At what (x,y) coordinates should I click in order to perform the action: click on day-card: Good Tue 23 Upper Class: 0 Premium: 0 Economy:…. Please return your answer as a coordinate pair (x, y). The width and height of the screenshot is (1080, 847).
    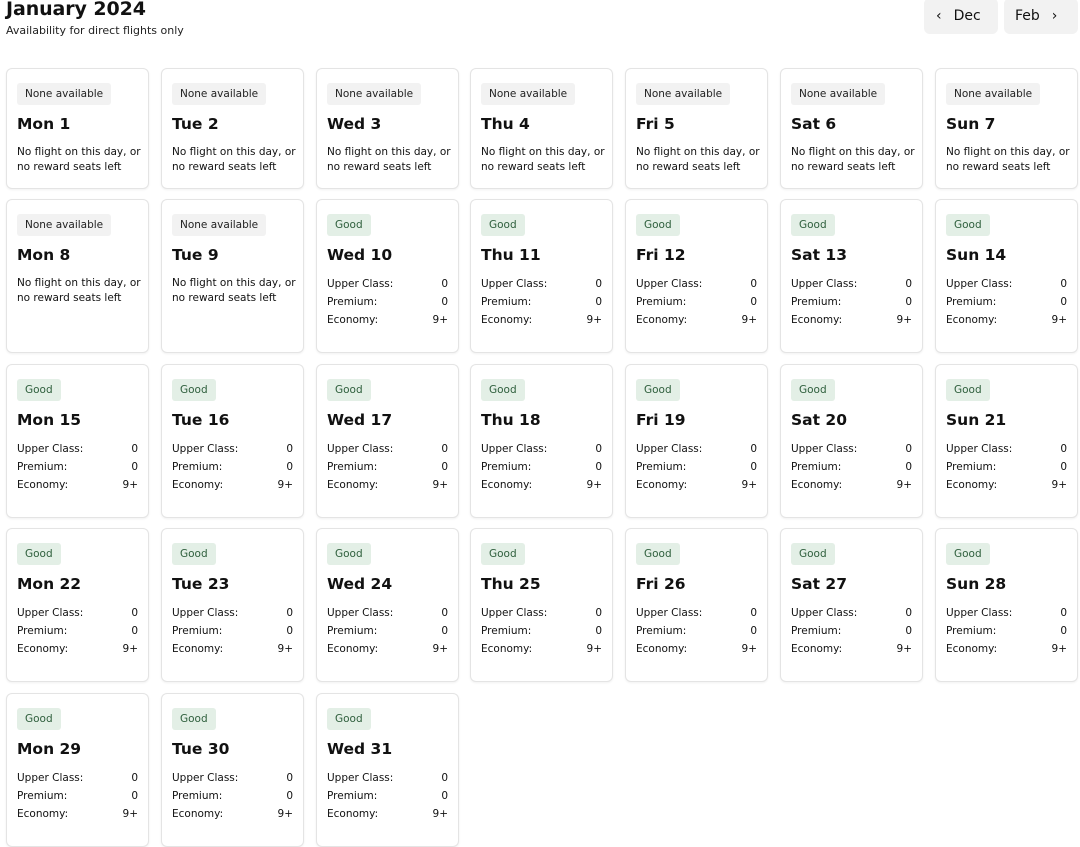
    Looking at the image, I should click on (232, 605).